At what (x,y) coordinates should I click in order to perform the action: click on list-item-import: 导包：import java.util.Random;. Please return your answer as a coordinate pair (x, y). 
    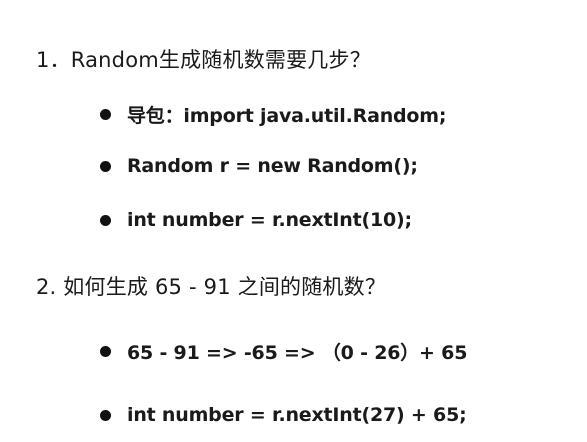
    Looking at the image, I should click on (273, 114).